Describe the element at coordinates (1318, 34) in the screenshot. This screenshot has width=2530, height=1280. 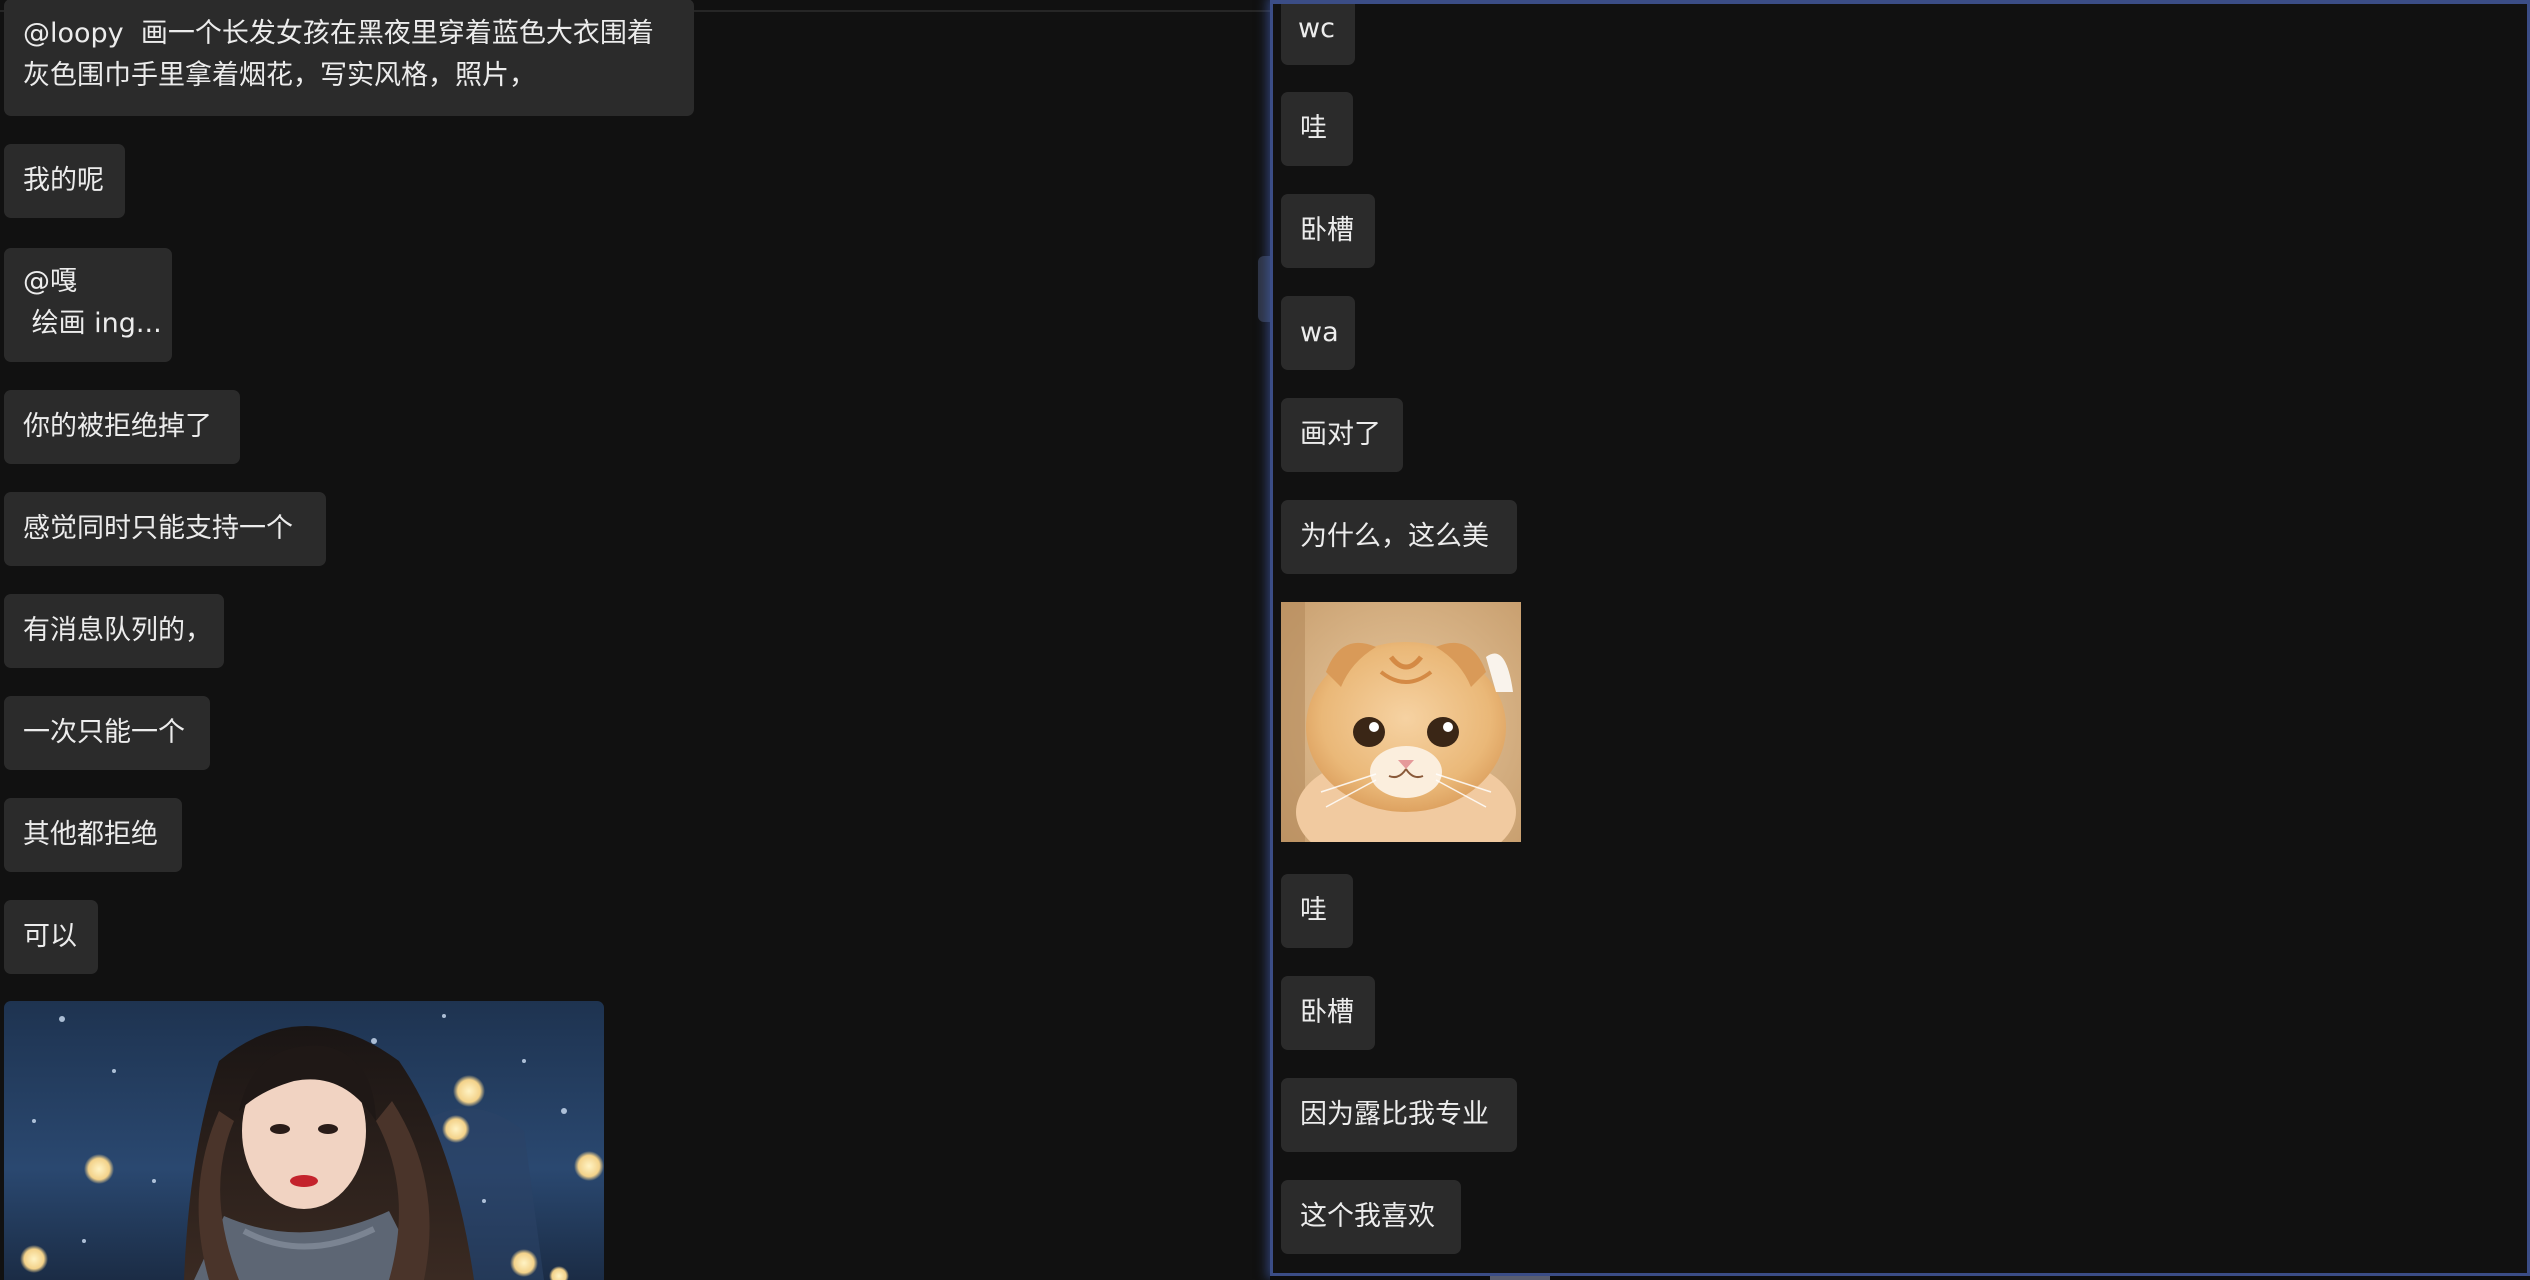
I see `message-bubble: wc` at that location.